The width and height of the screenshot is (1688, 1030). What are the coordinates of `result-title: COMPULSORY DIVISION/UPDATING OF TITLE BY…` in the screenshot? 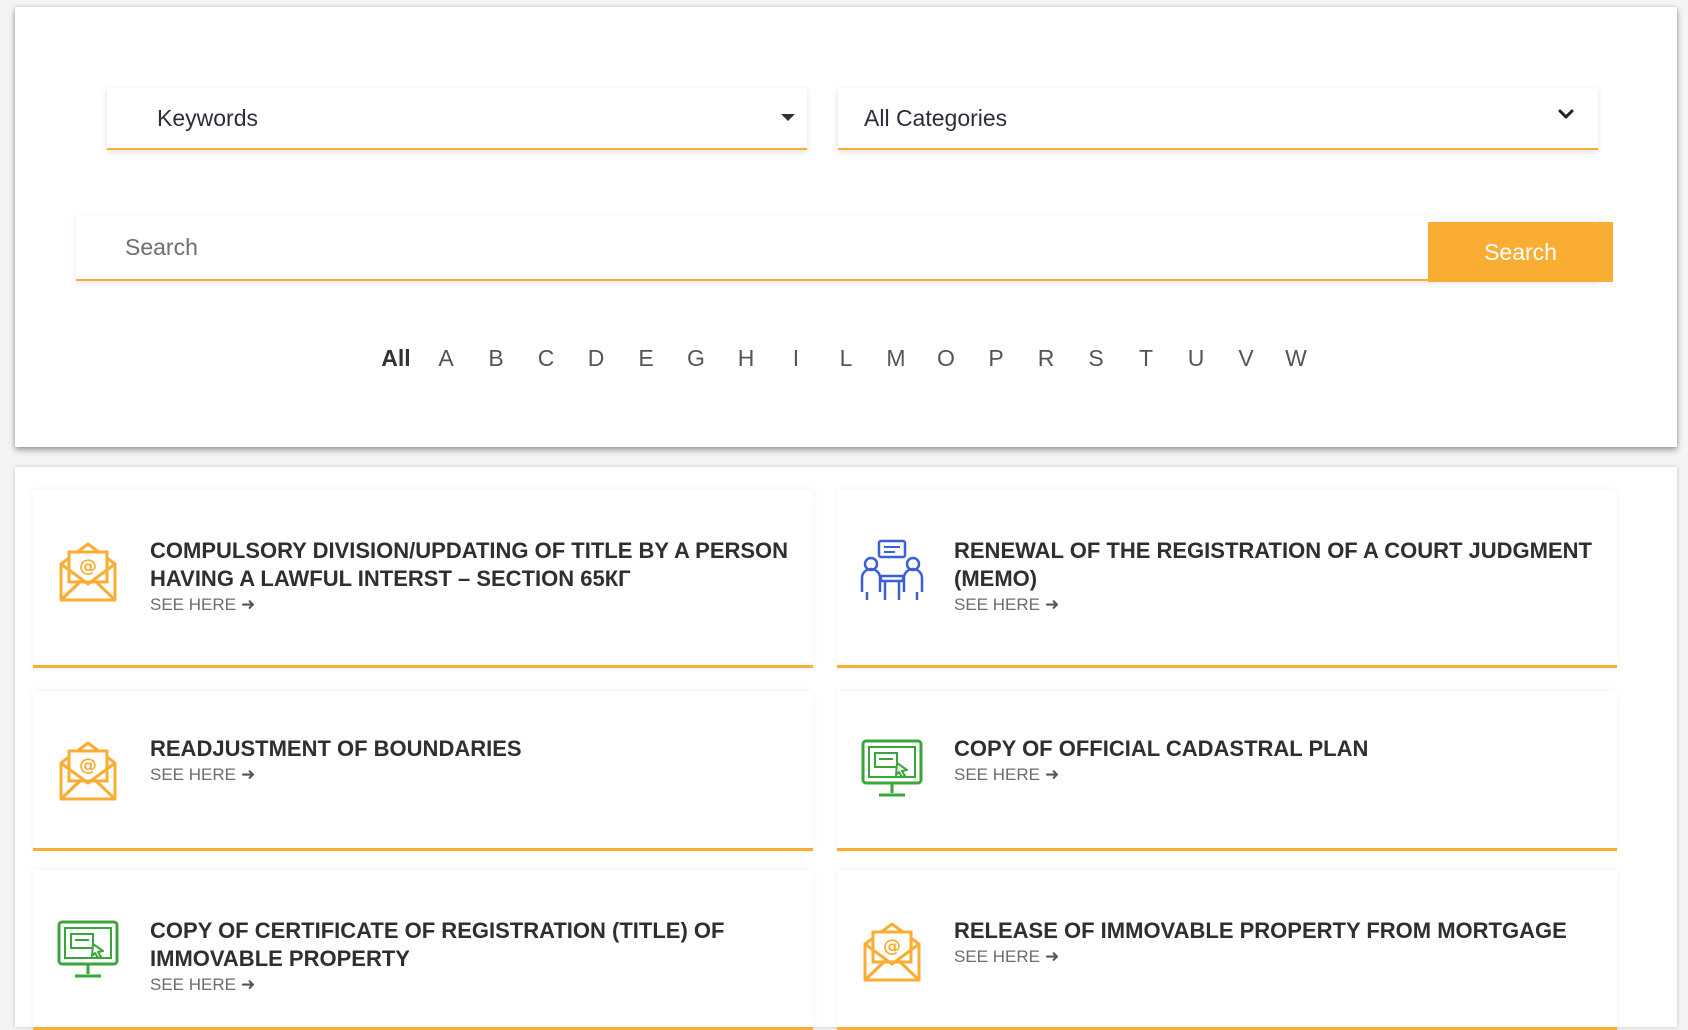 It's located at (469, 564).